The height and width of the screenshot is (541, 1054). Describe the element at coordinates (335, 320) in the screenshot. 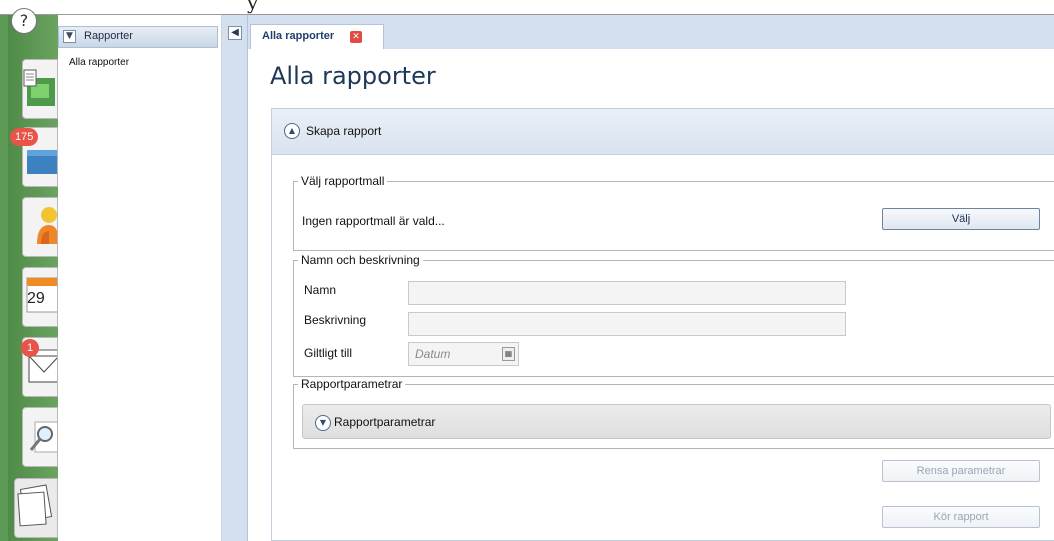

I see `description-label: Beskrivning` at that location.